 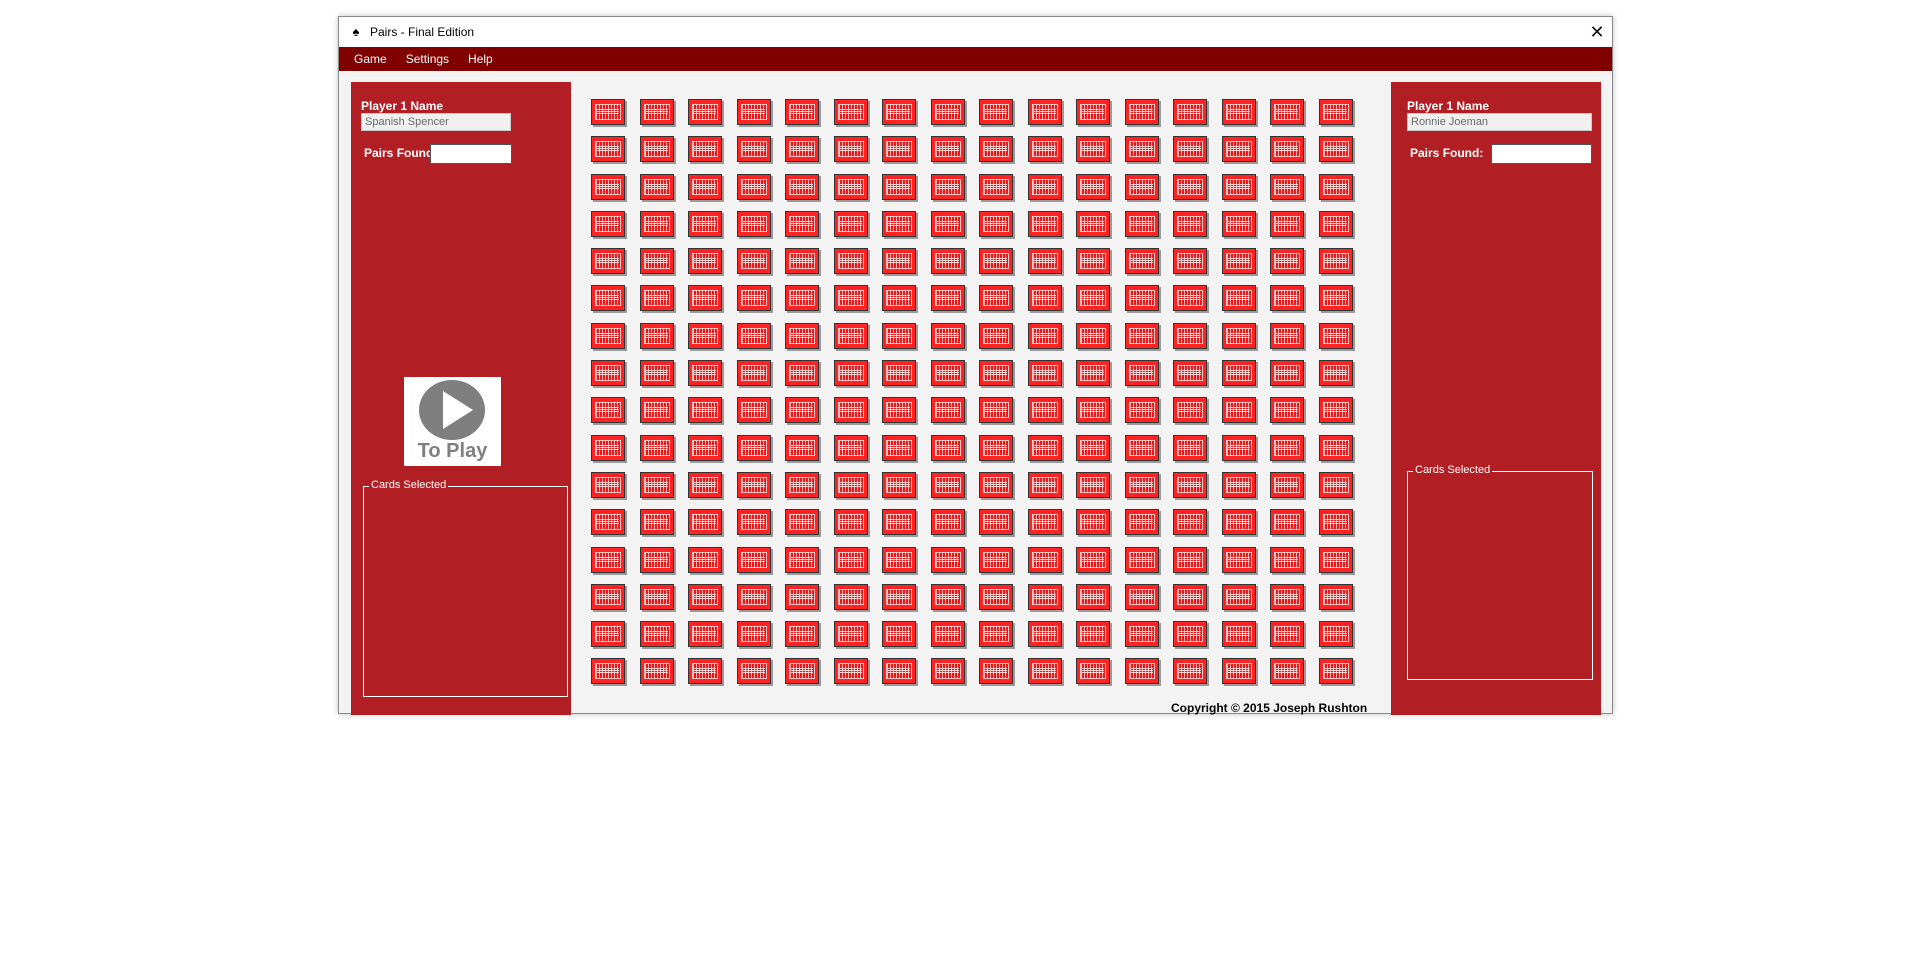 What do you see at coordinates (452, 421) in the screenshot?
I see `to-play-button: To Play` at bounding box center [452, 421].